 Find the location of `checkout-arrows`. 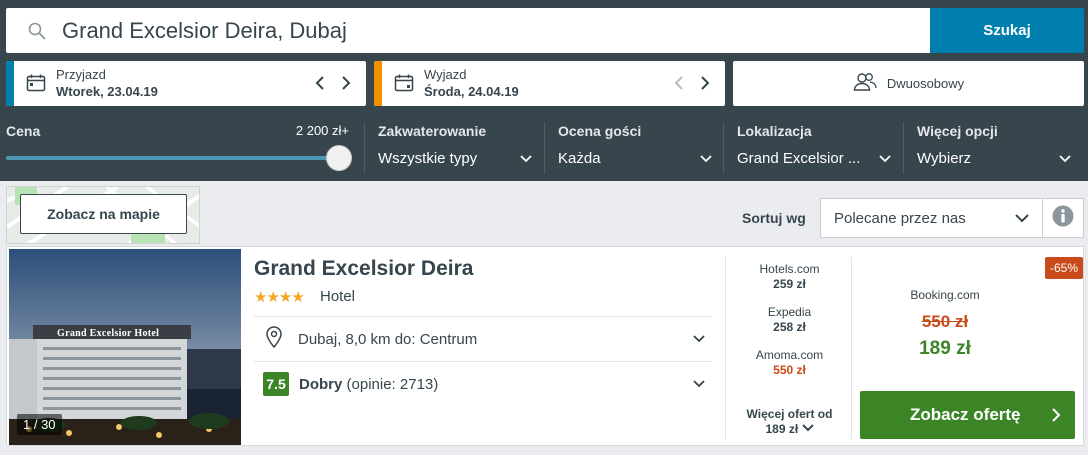

checkout-arrows is located at coordinates (692, 83).